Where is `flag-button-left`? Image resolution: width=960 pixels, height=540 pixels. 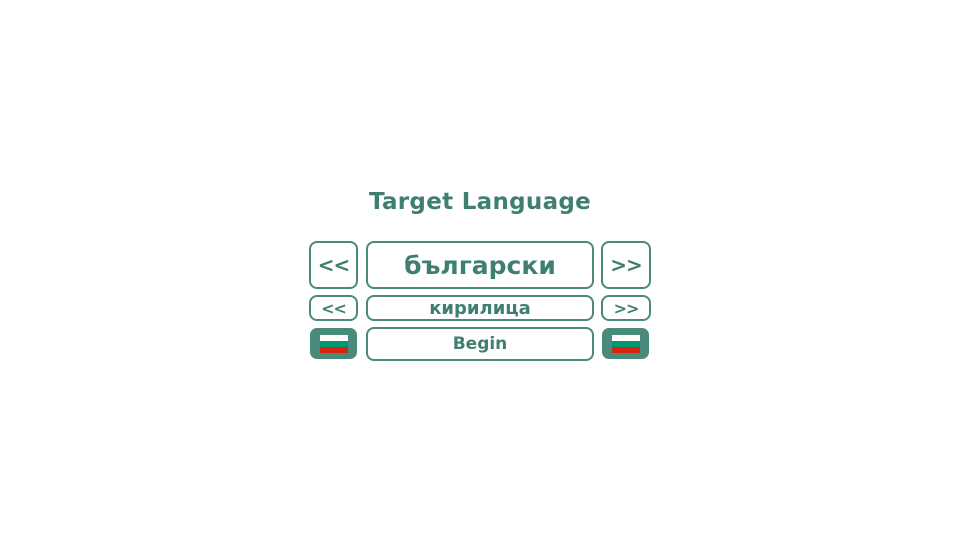
flag-button-left is located at coordinates (333, 343).